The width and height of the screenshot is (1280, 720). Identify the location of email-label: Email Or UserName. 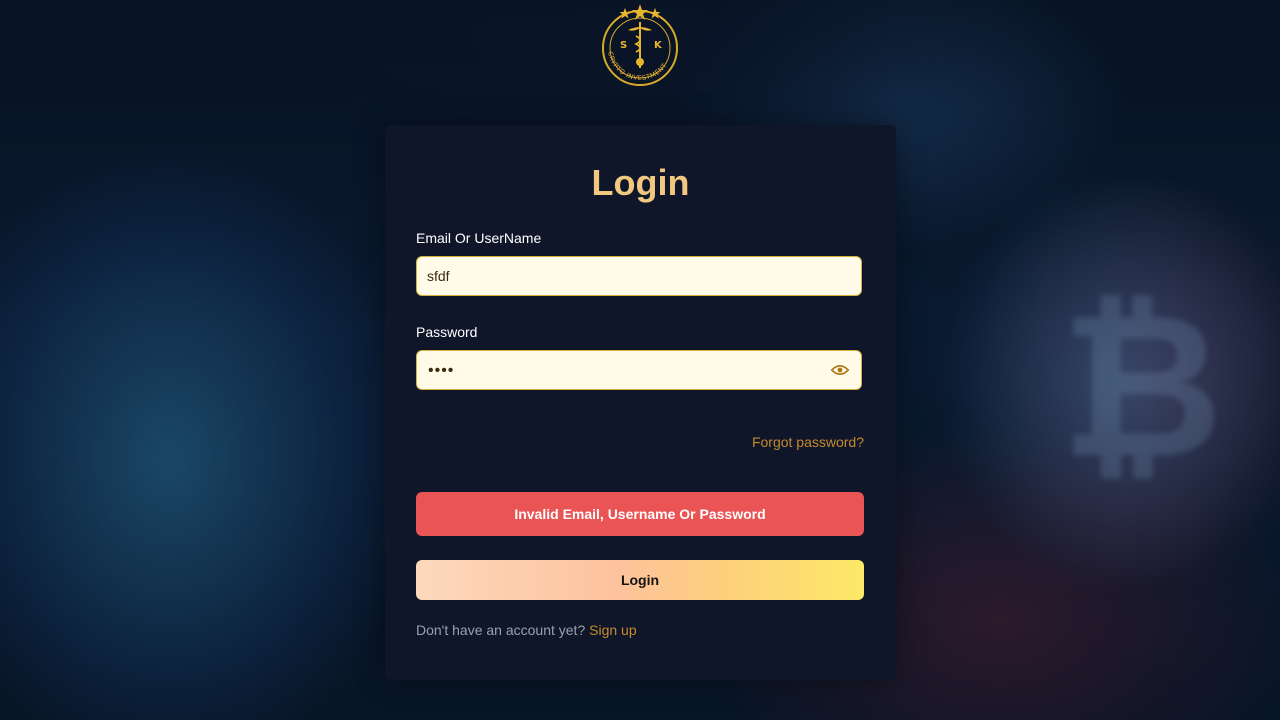
(479, 238).